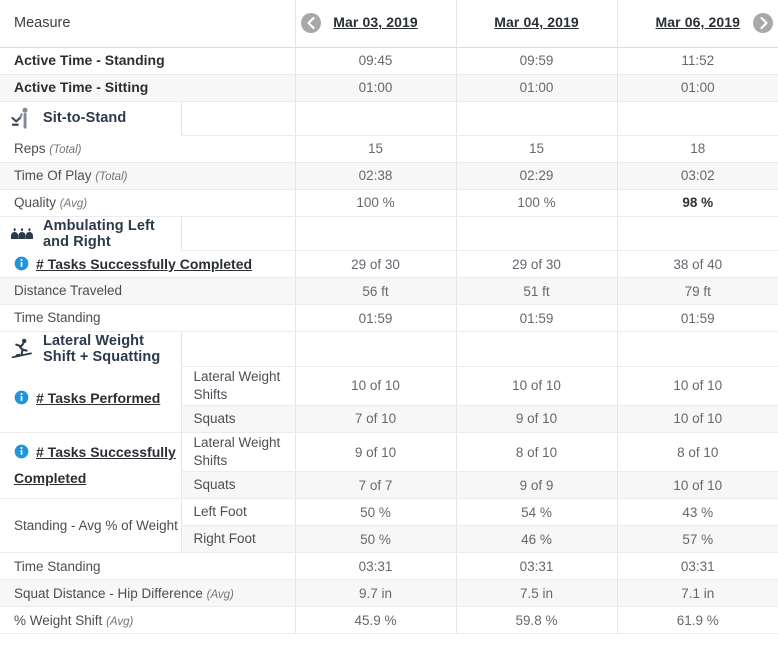 The image size is (778, 661). I want to click on sub-measure-cell: Lateral Weight Shifts, so click(238, 452).